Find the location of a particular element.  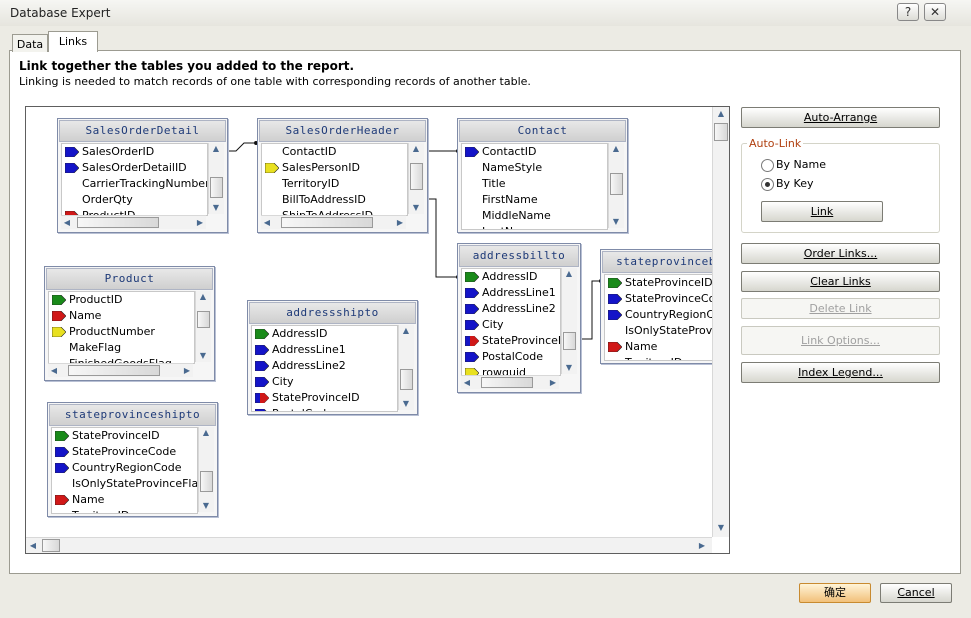

field-row: StateProvinceCode is located at coordinates (667, 299).